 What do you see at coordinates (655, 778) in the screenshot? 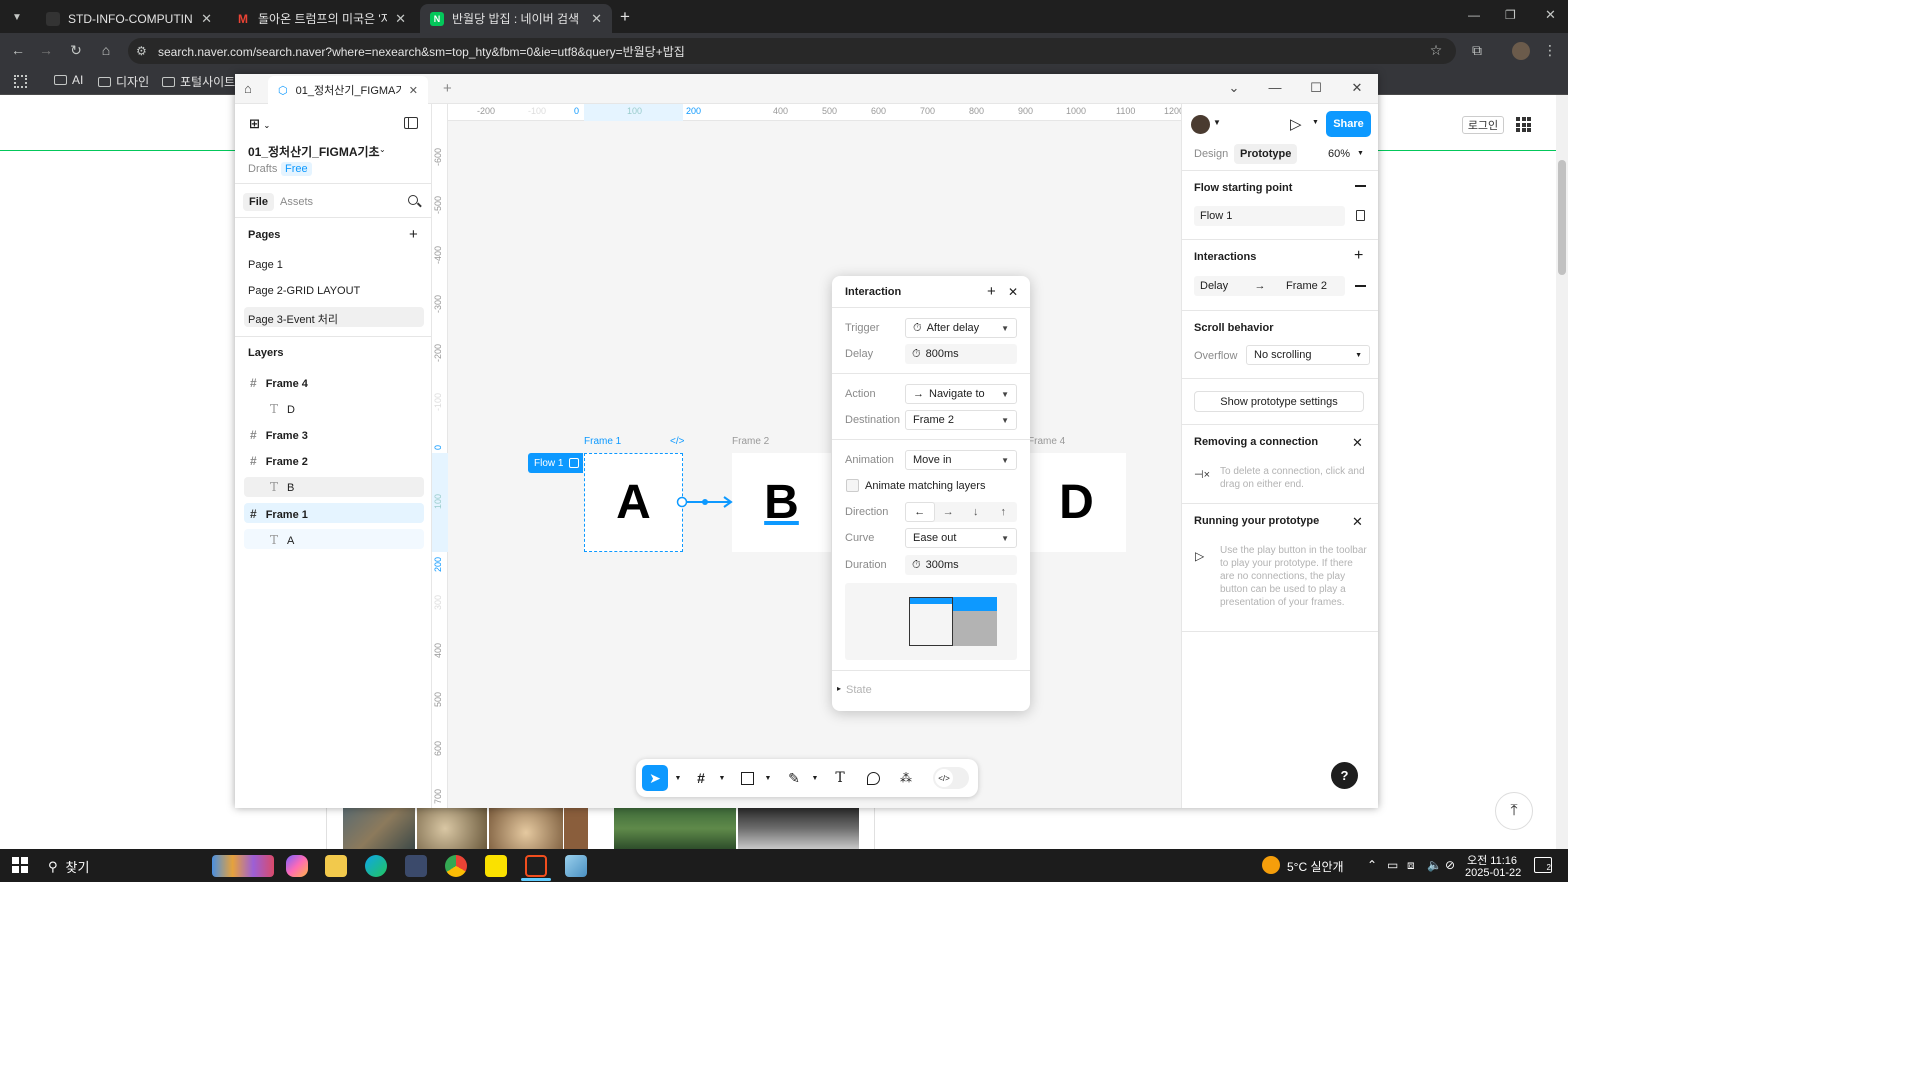
I see `move-tool-icon: ➤` at bounding box center [655, 778].